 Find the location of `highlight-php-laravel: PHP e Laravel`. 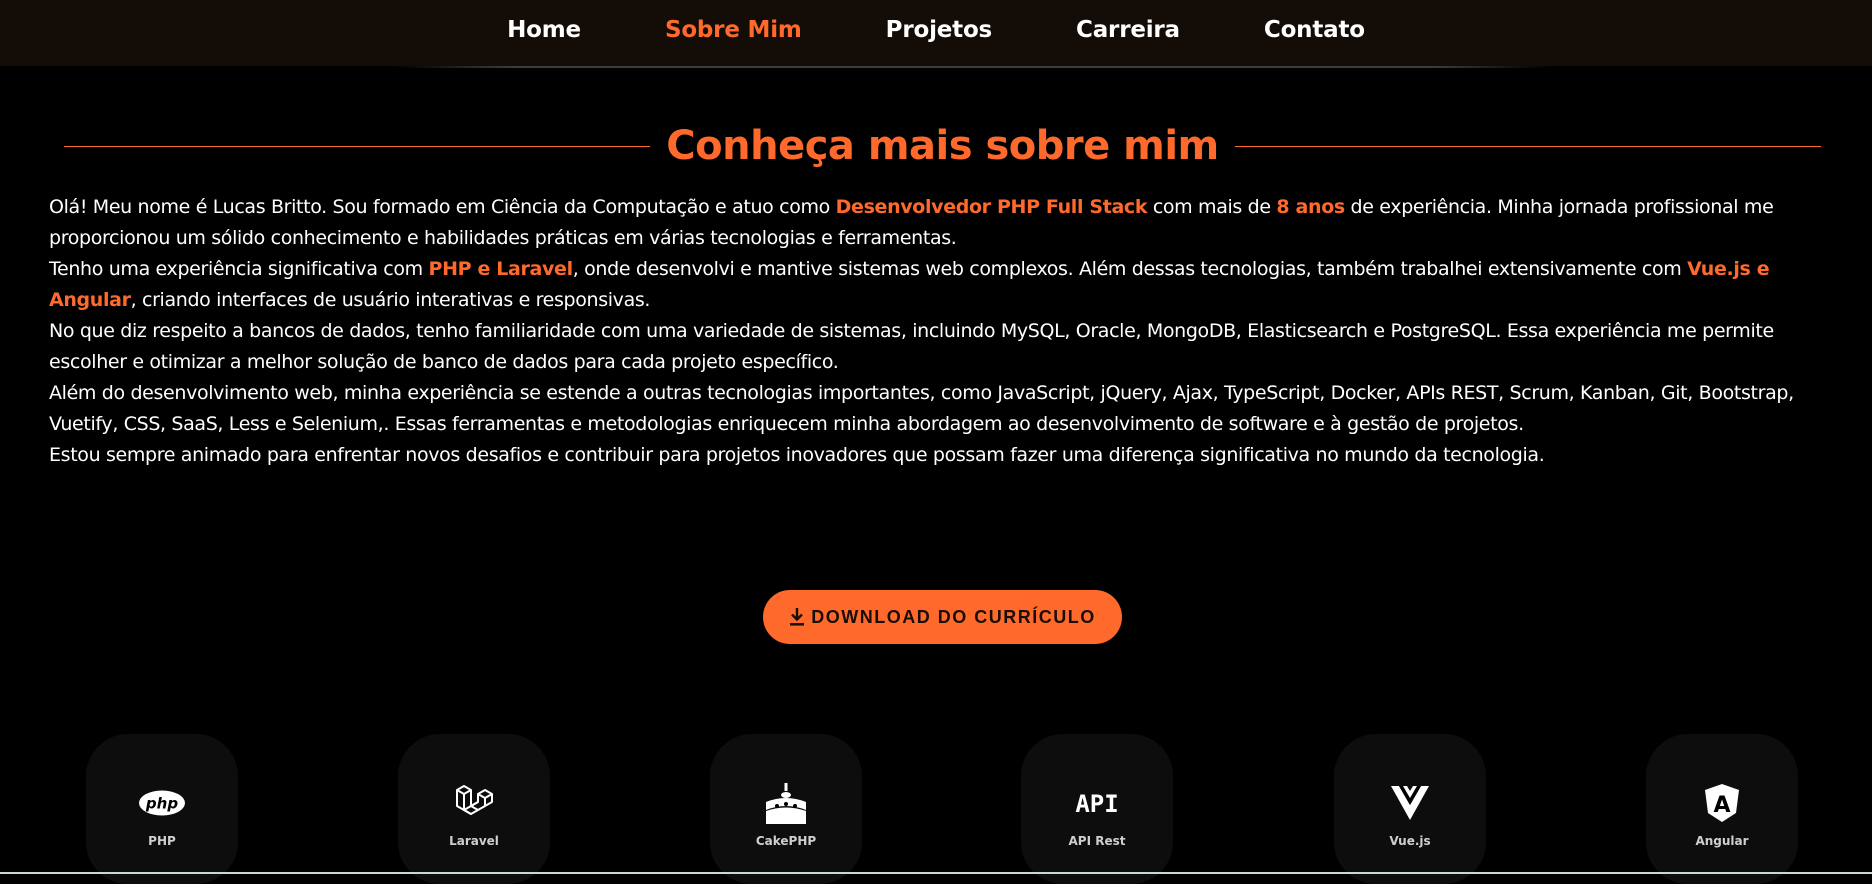

highlight-php-laravel: PHP e Laravel is located at coordinates (501, 269).